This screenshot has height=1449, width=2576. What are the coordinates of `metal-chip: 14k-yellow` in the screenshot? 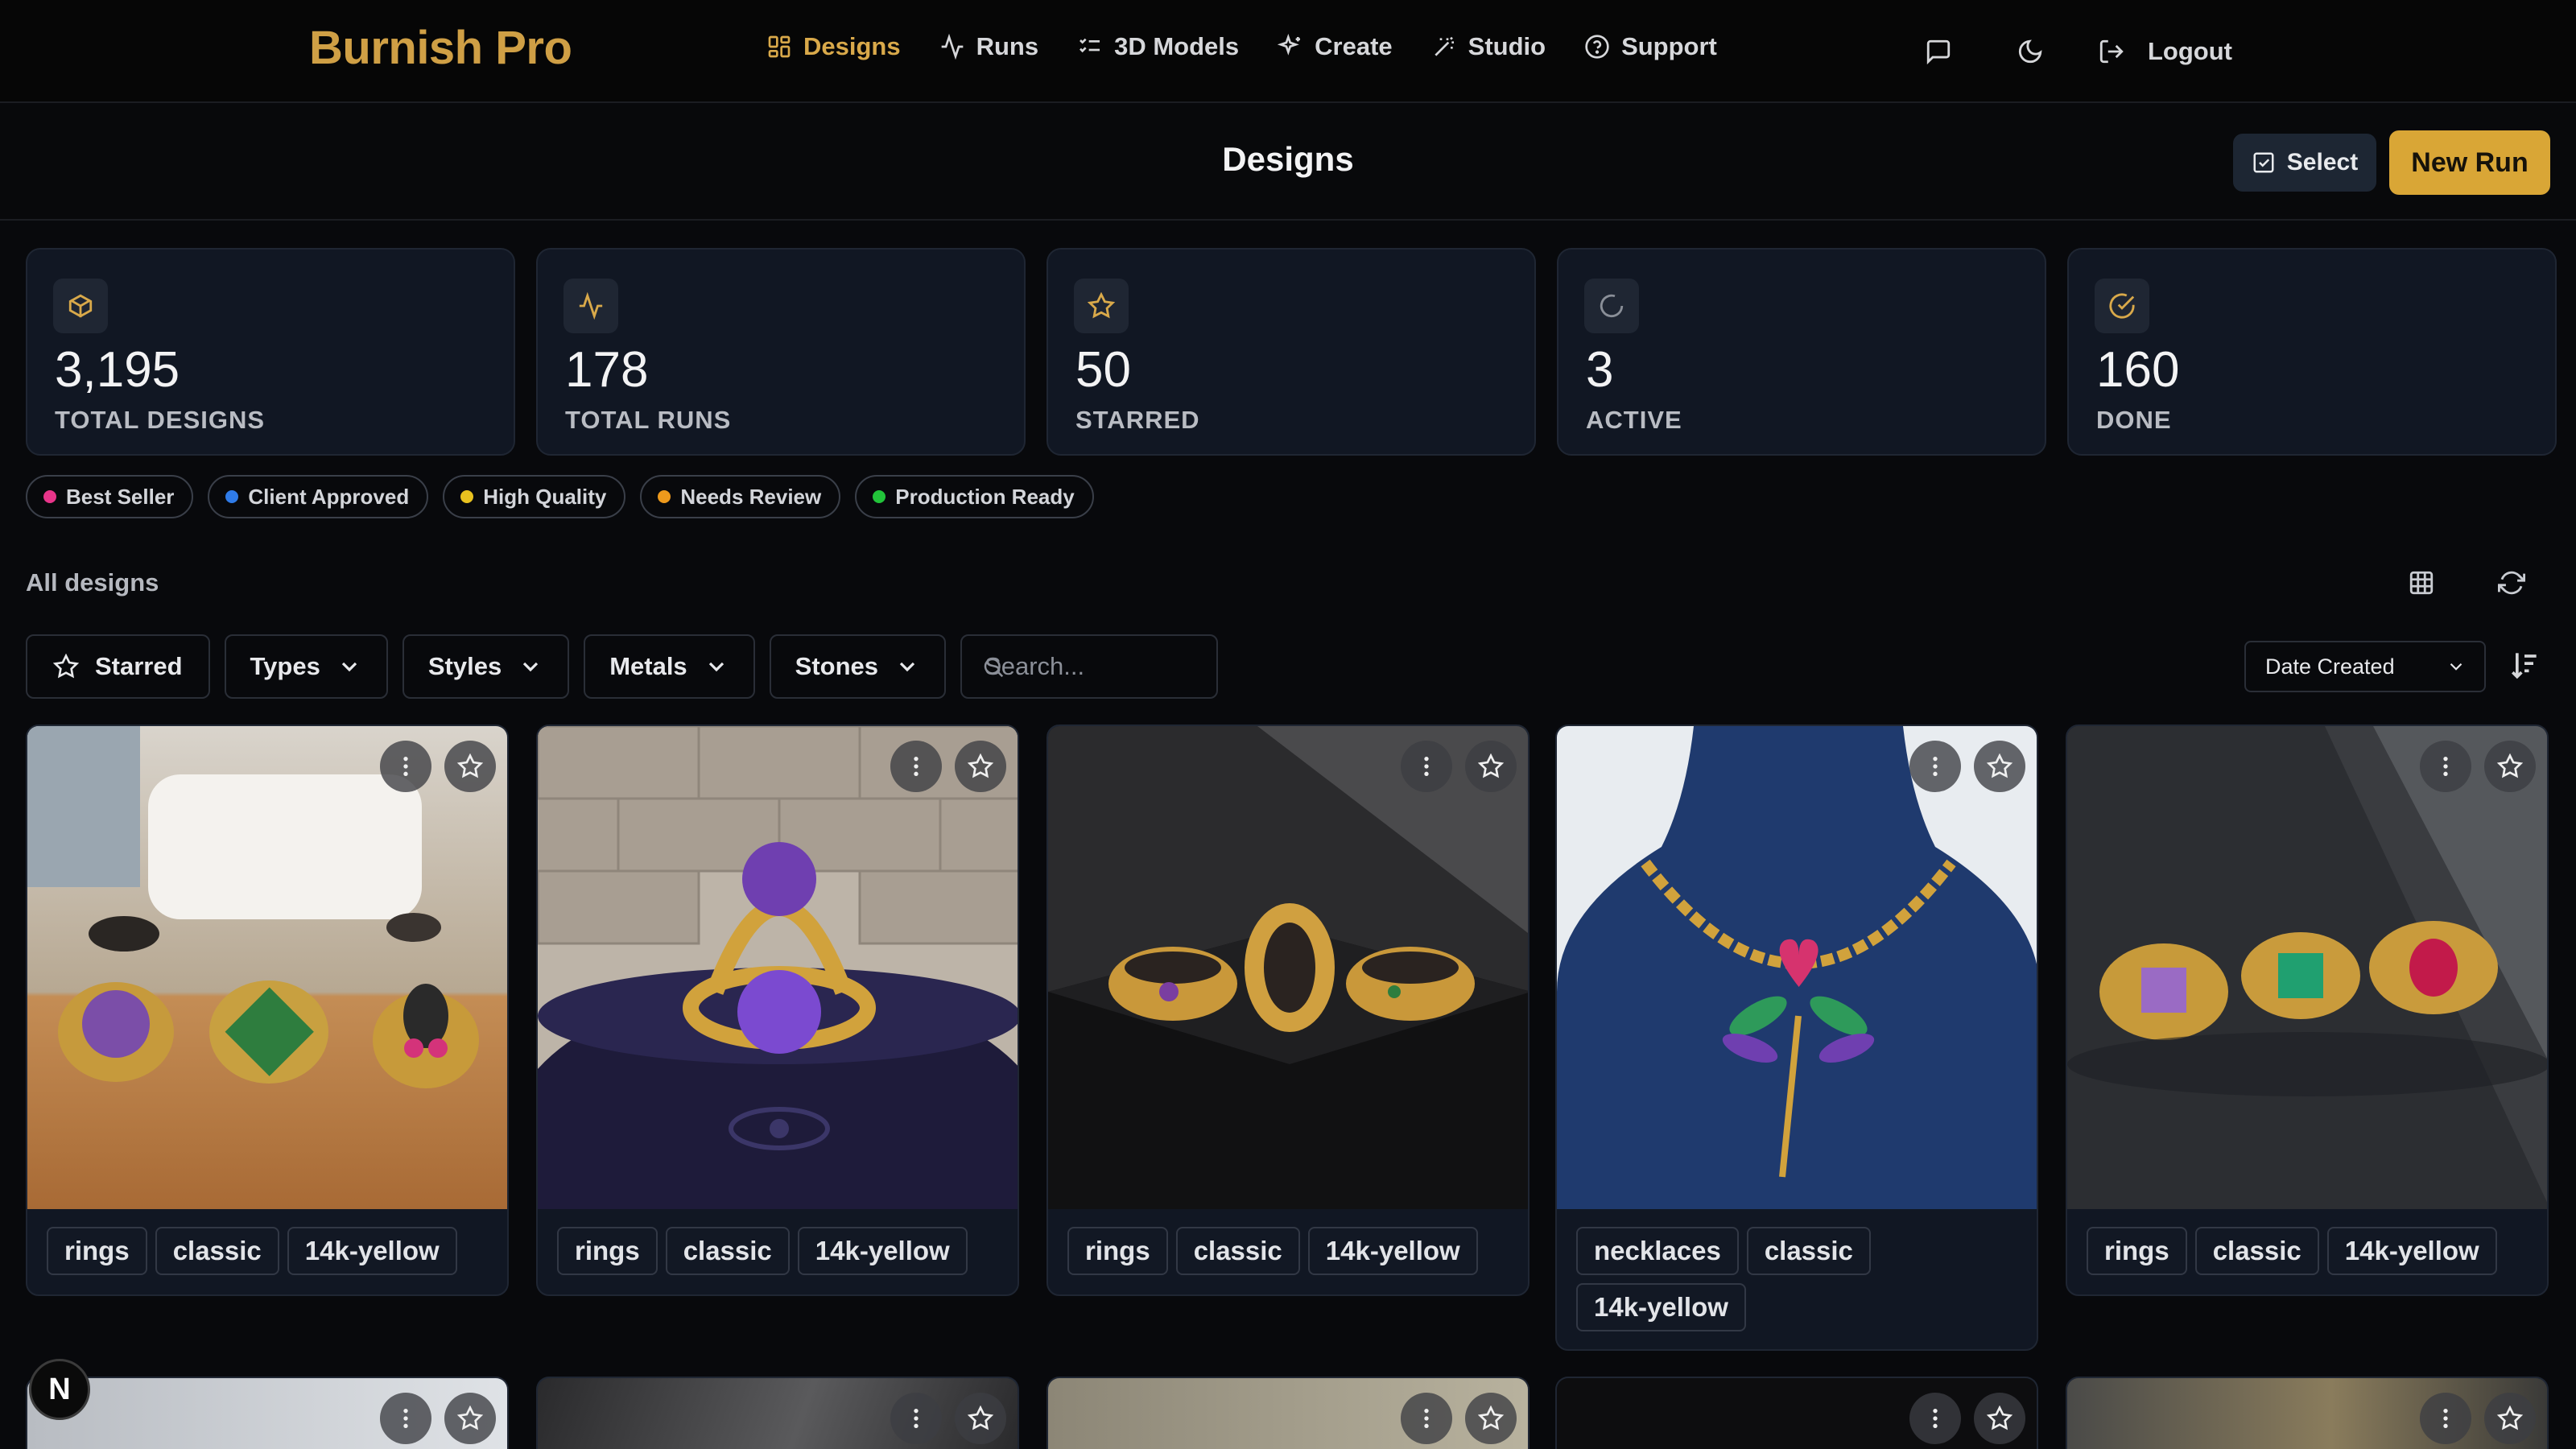 It's located at (2411, 1251).